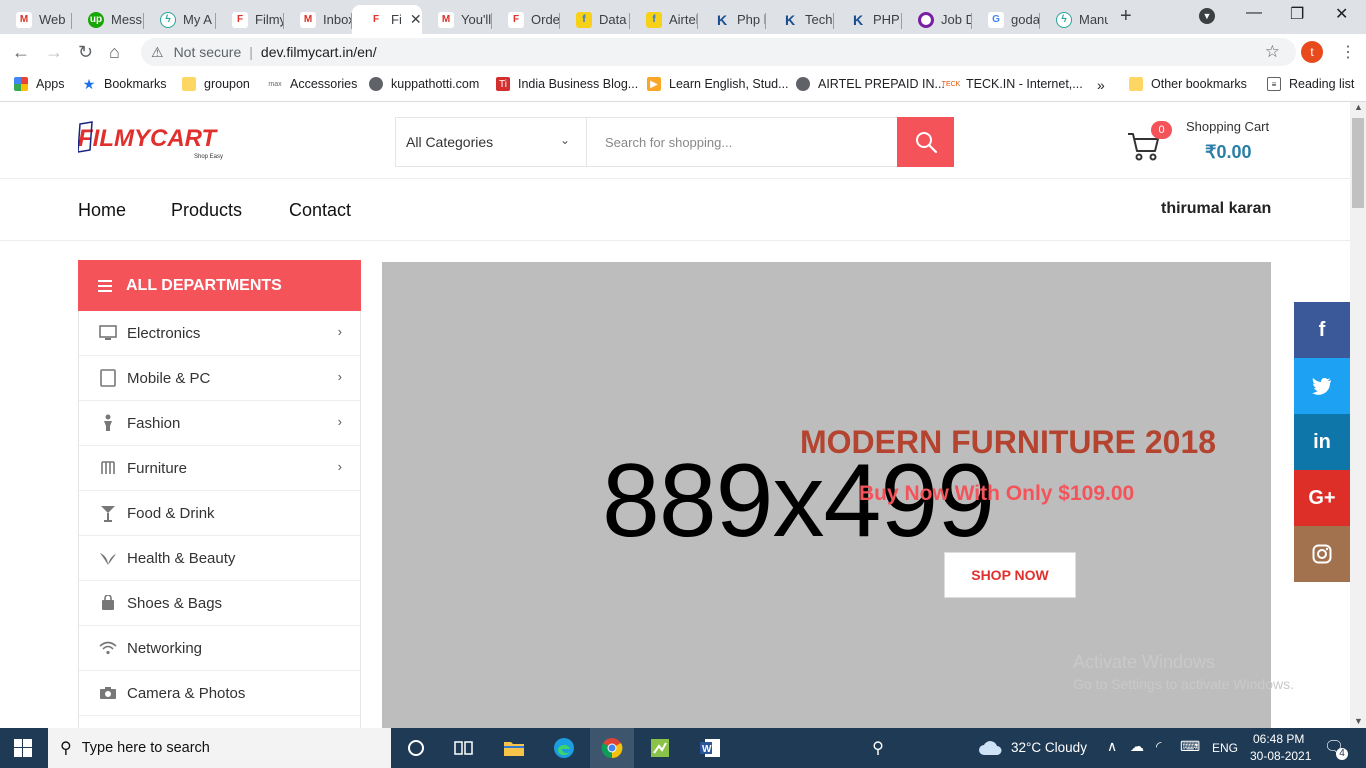 This screenshot has height=768, width=1366. Describe the element at coordinates (1272, 52) in the screenshot. I see `bookmark-star-icon: ☆` at that location.